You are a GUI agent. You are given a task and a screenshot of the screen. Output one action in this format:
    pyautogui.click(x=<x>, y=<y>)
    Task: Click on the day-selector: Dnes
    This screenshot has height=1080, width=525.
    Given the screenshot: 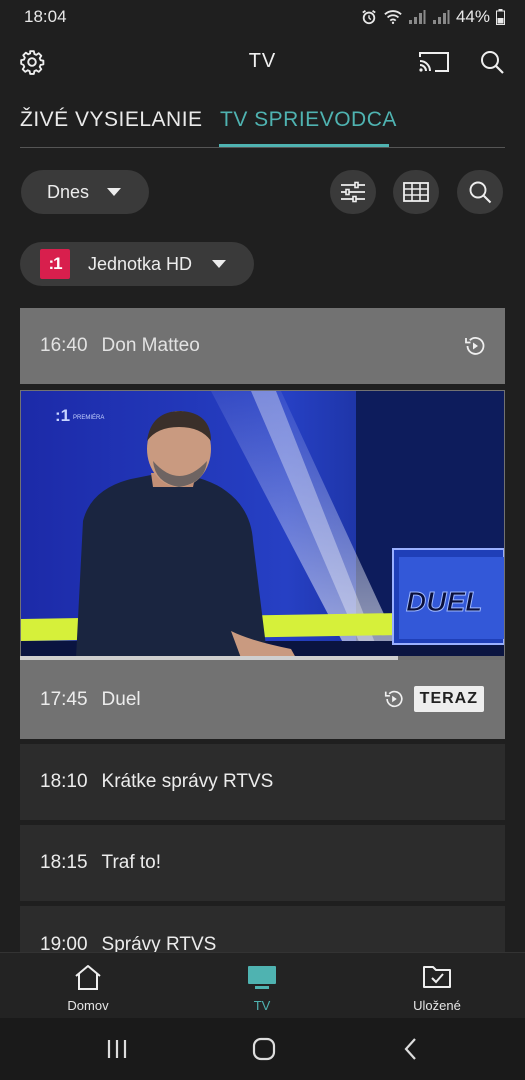 What is the action you would take?
    pyautogui.click(x=85, y=192)
    